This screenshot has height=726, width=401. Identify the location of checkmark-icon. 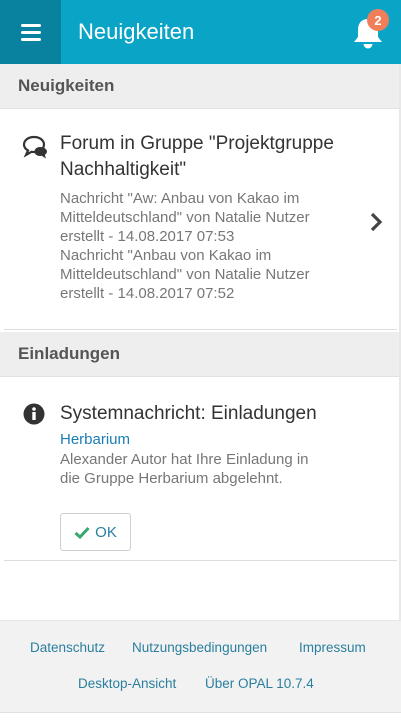
(82, 532).